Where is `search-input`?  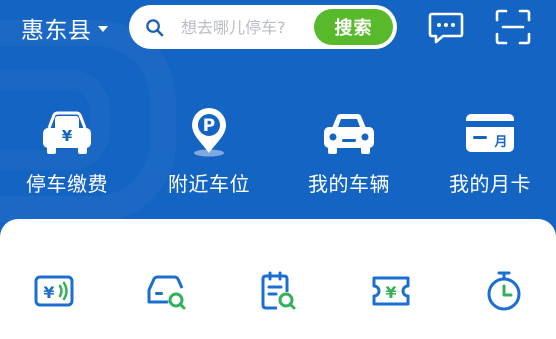
search-input is located at coordinates (246, 27).